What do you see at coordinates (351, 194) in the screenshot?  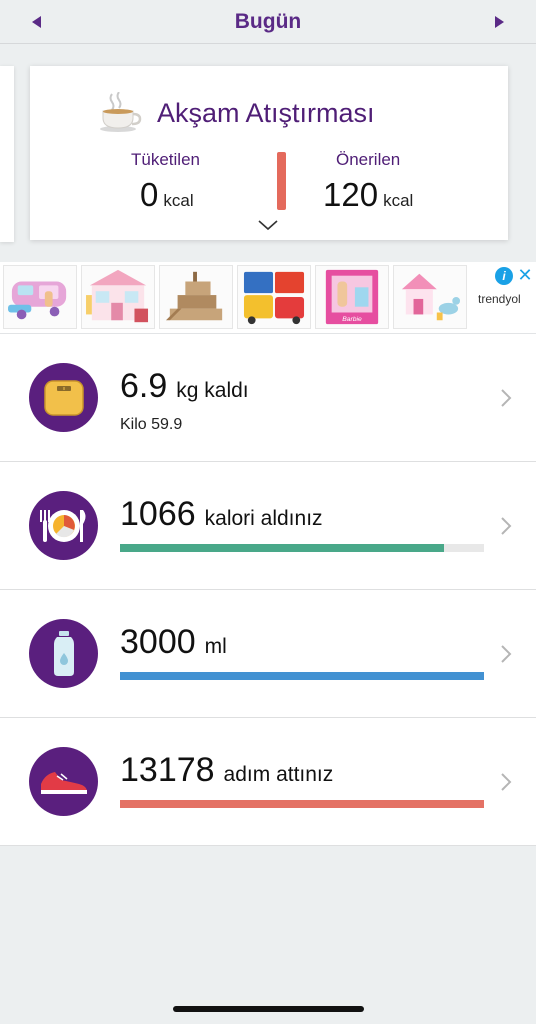 I see `recommended-number: 120` at bounding box center [351, 194].